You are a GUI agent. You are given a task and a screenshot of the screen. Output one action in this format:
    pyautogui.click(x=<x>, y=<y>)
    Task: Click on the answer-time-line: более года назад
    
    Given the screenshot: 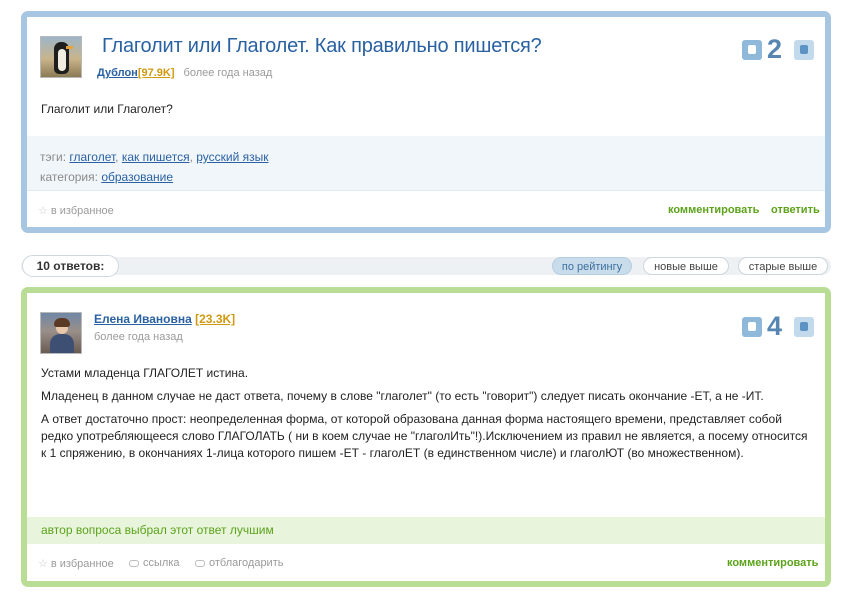 What is the action you would take?
    pyautogui.click(x=138, y=337)
    